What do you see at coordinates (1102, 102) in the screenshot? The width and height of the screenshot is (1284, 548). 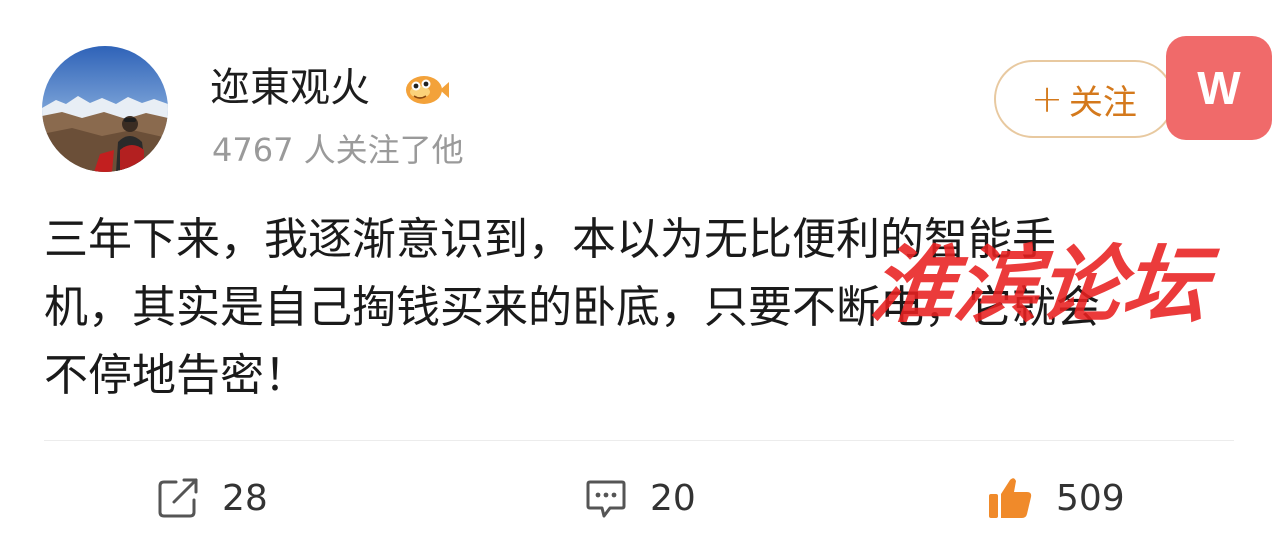 I see `follow-button-label: 关注` at bounding box center [1102, 102].